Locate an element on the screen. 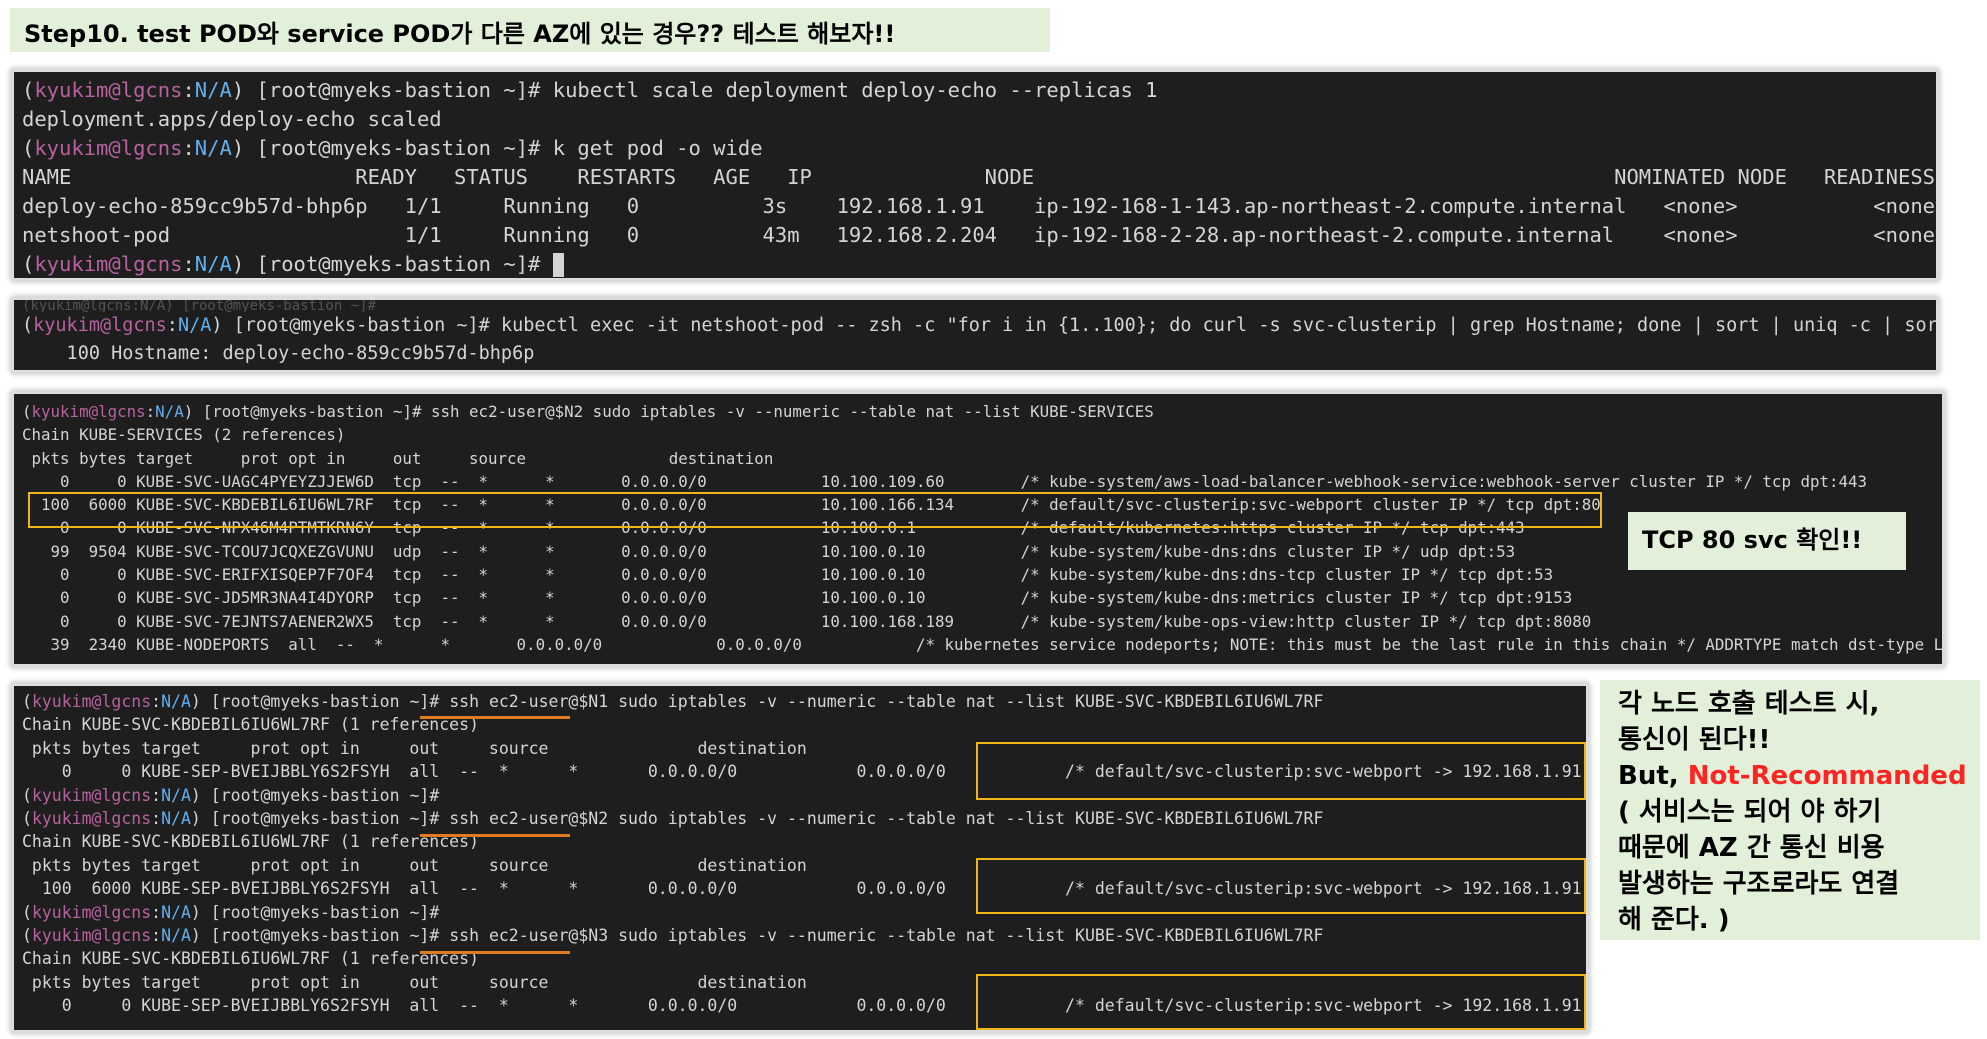  ssh-n2-underline is located at coordinates (495, 835).